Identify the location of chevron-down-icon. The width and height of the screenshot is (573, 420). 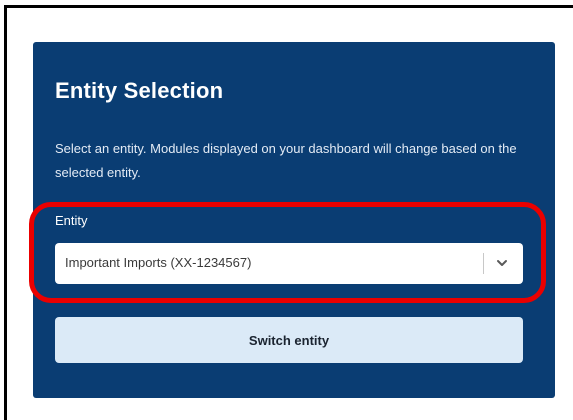
(502, 263).